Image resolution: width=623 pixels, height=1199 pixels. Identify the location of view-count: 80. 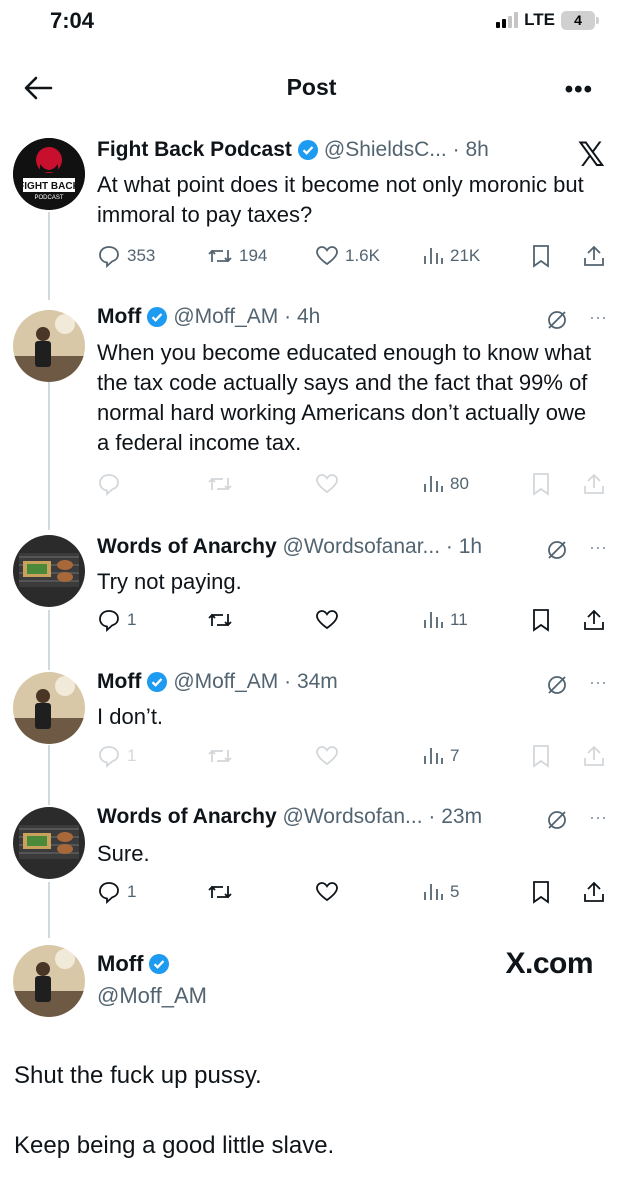
(459, 483).